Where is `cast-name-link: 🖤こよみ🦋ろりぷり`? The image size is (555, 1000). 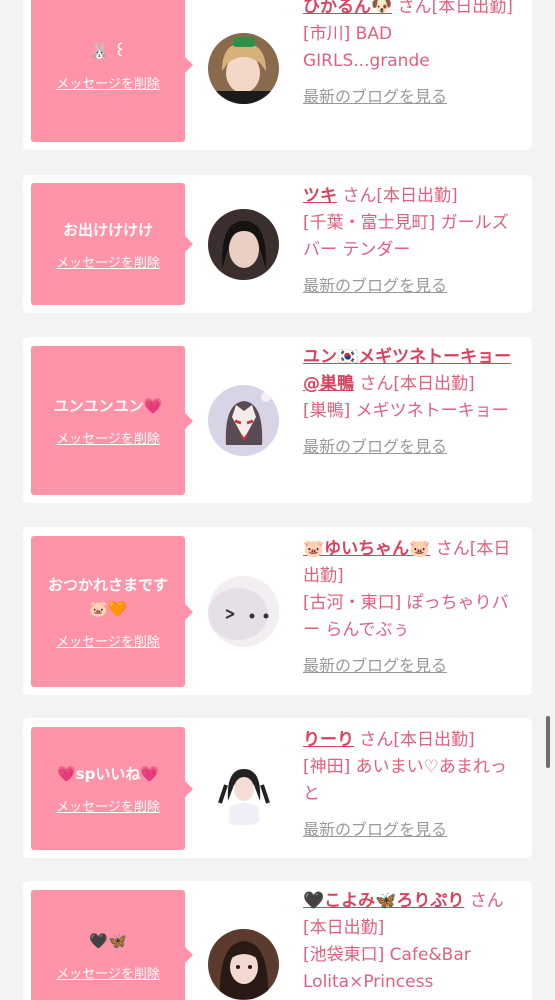 cast-name-link: 🖤こよみ🦋ろりぷり is located at coordinates (383, 901).